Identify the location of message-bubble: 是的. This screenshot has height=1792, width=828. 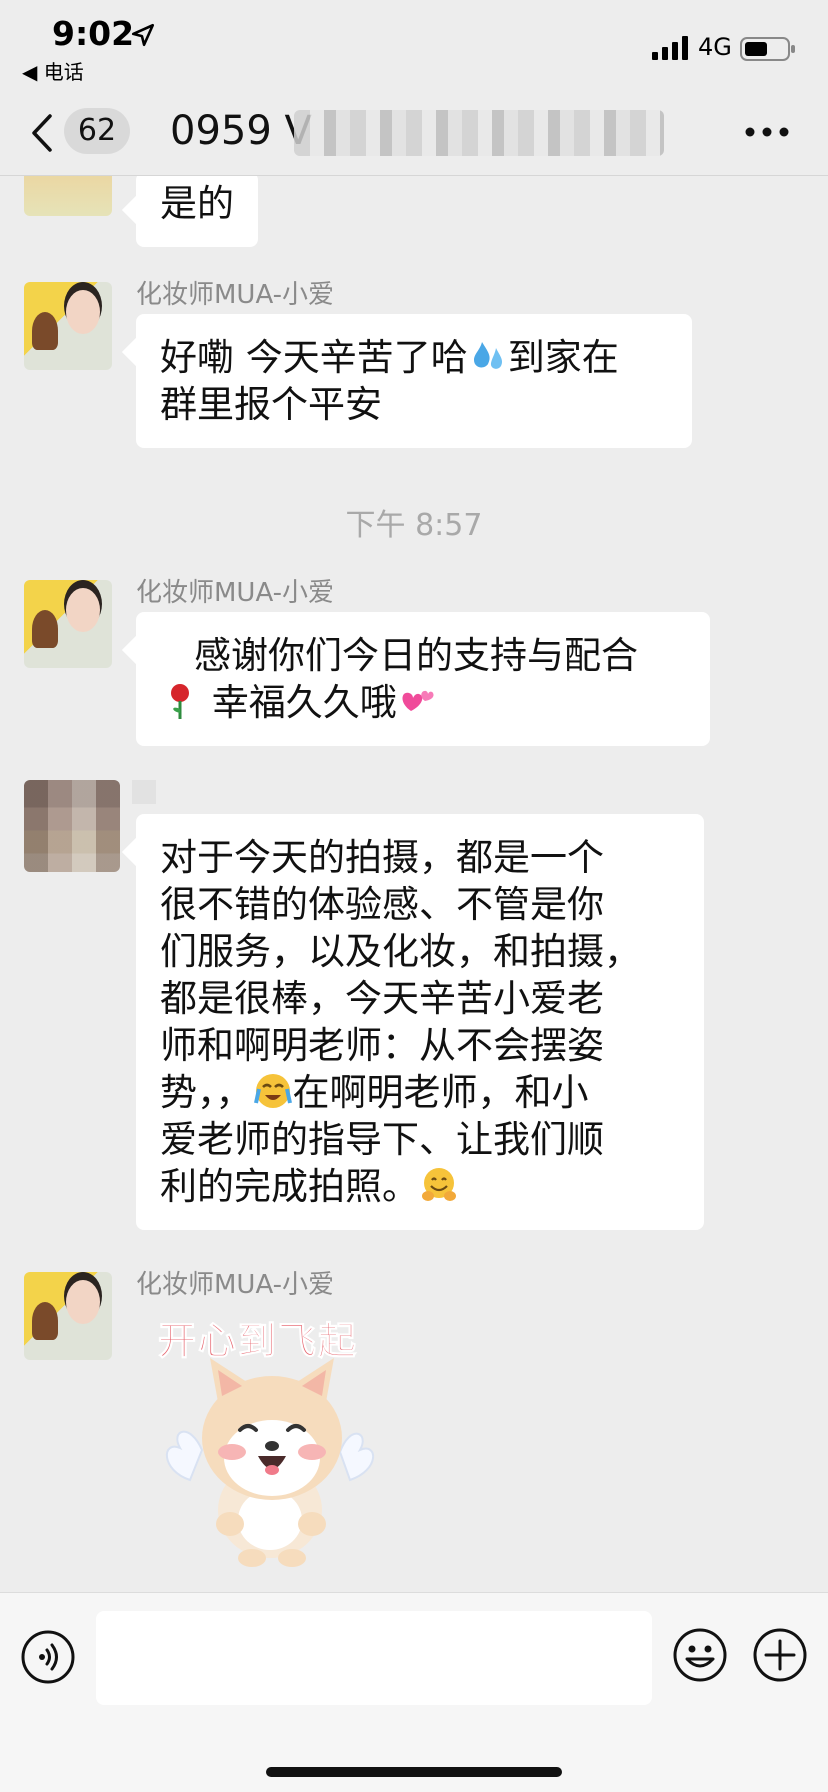
(197, 211).